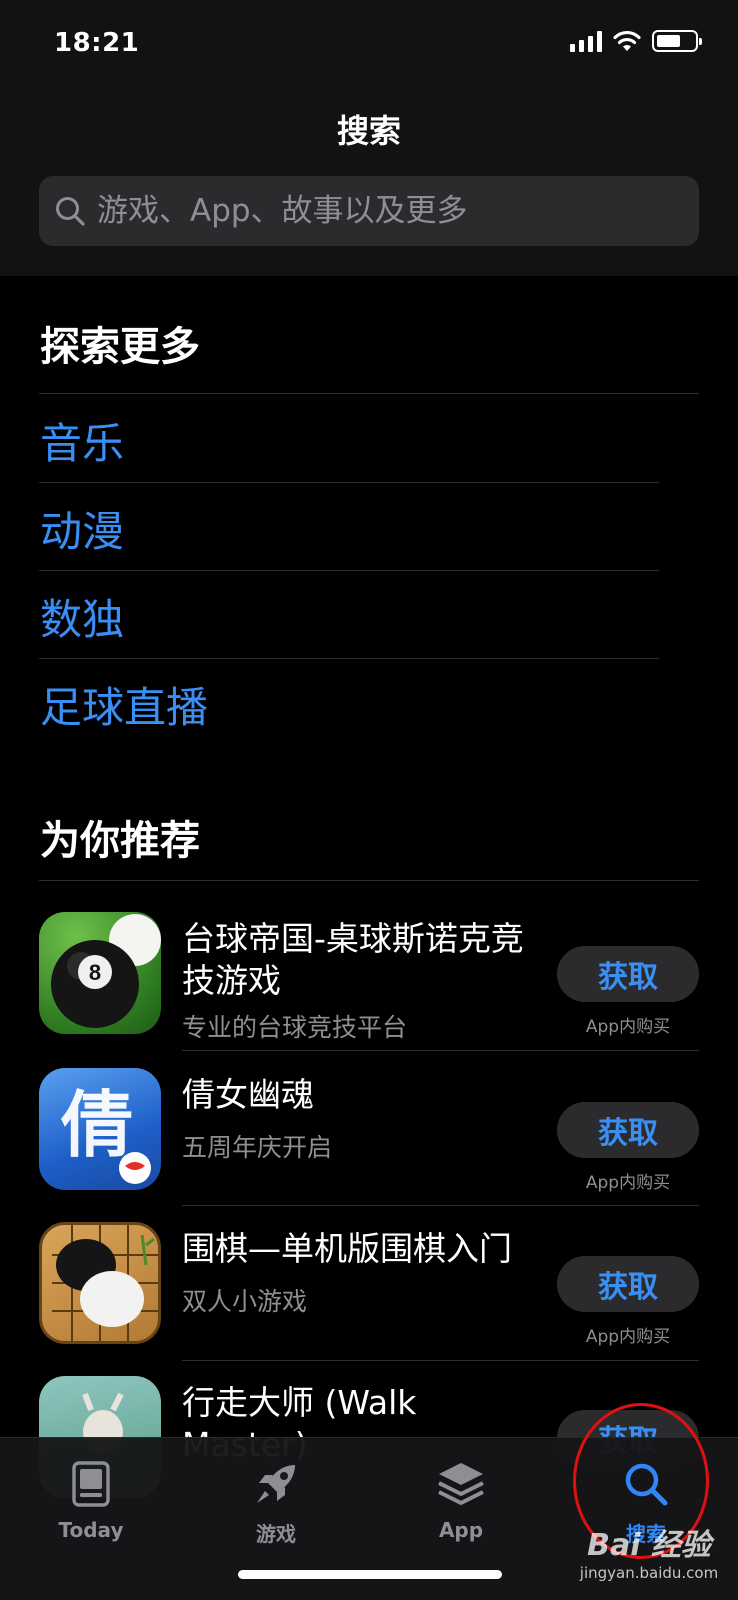  I want to click on rocket-icon, so click(276, 1484).